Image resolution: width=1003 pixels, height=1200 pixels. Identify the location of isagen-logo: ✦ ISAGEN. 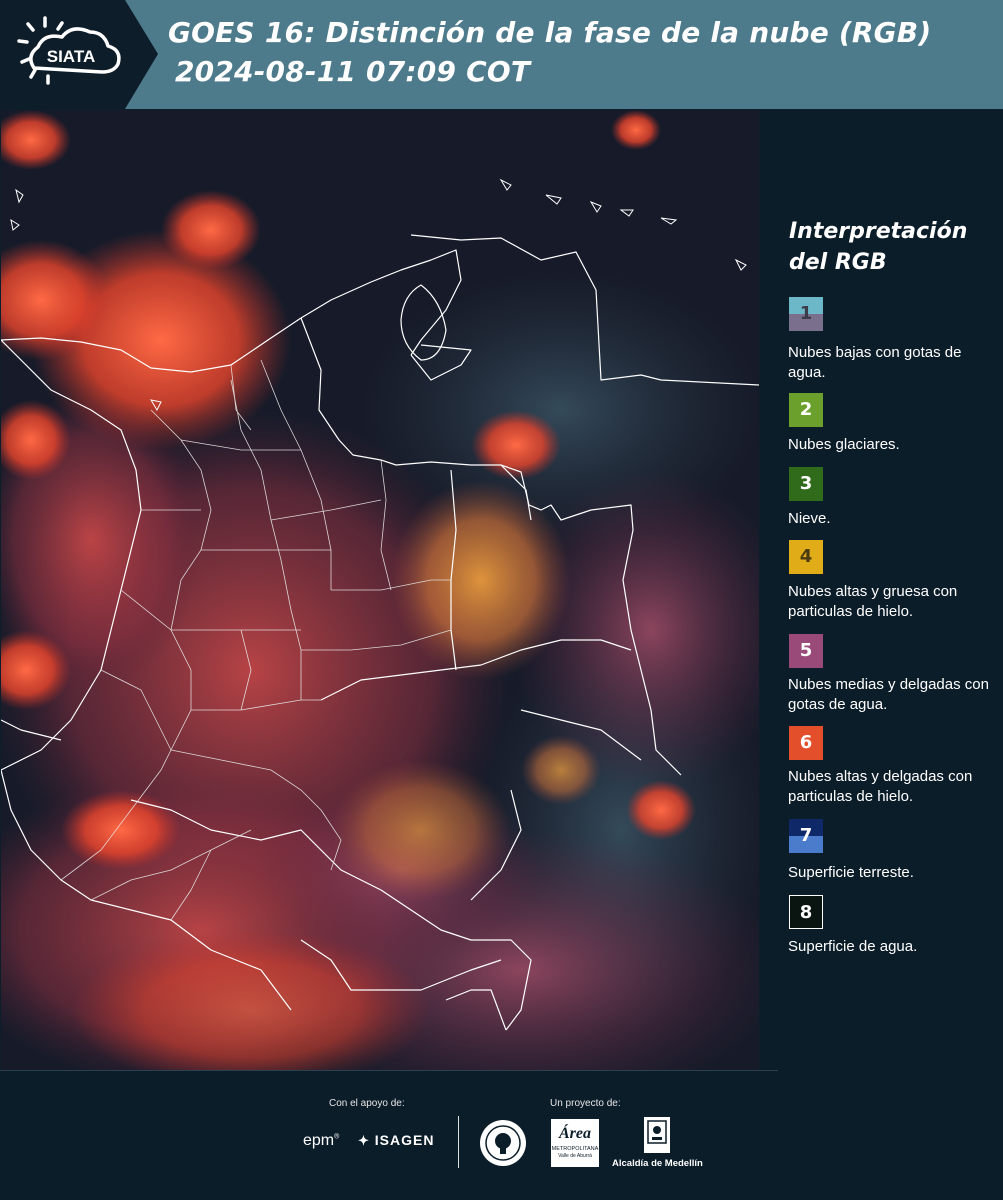
(396, 1140).